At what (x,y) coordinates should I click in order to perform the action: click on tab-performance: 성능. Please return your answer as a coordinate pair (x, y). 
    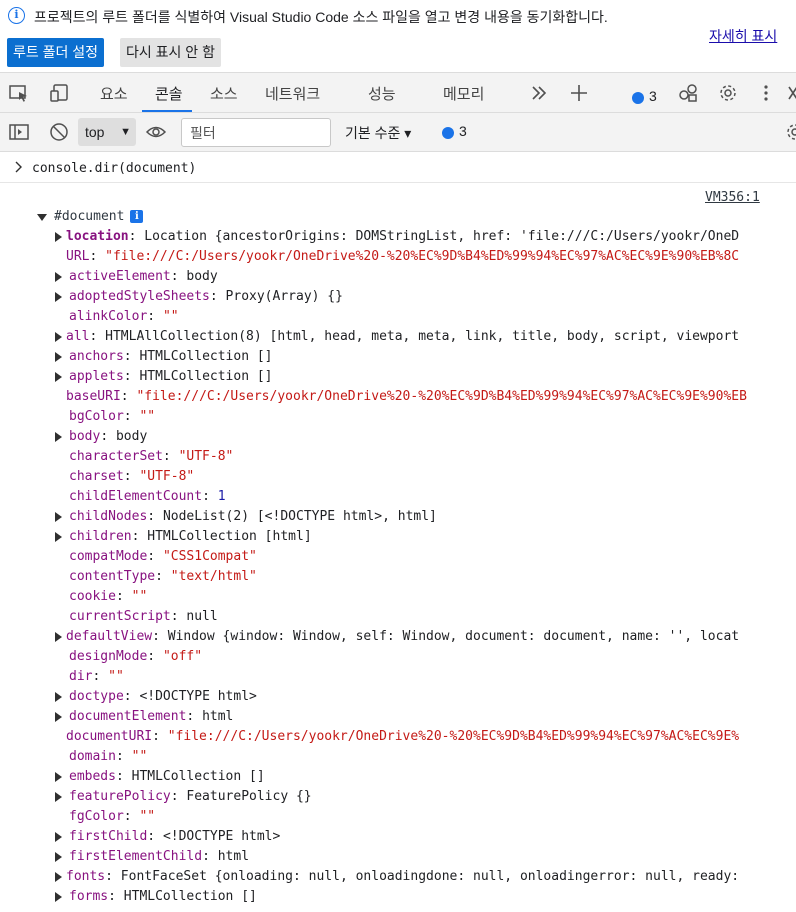
    Looking at the image, I should click on (382, 93).